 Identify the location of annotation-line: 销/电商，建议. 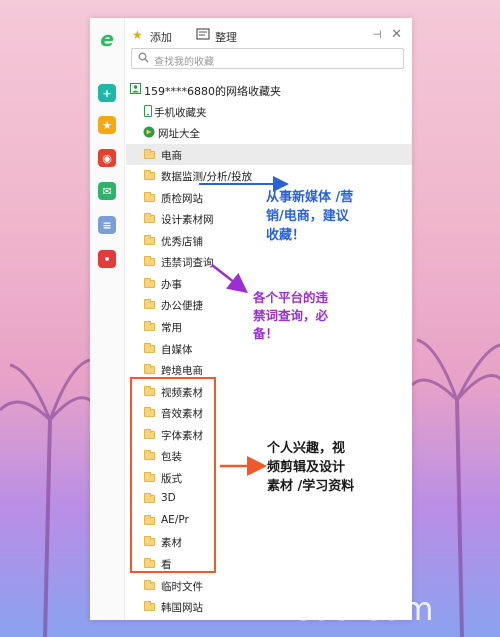
(307, 216).